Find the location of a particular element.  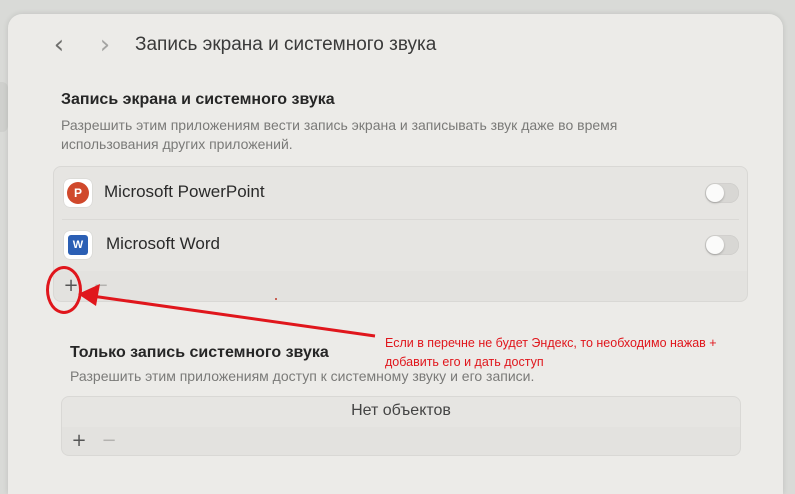

word-icon: W is located at coordinates (78, 245).